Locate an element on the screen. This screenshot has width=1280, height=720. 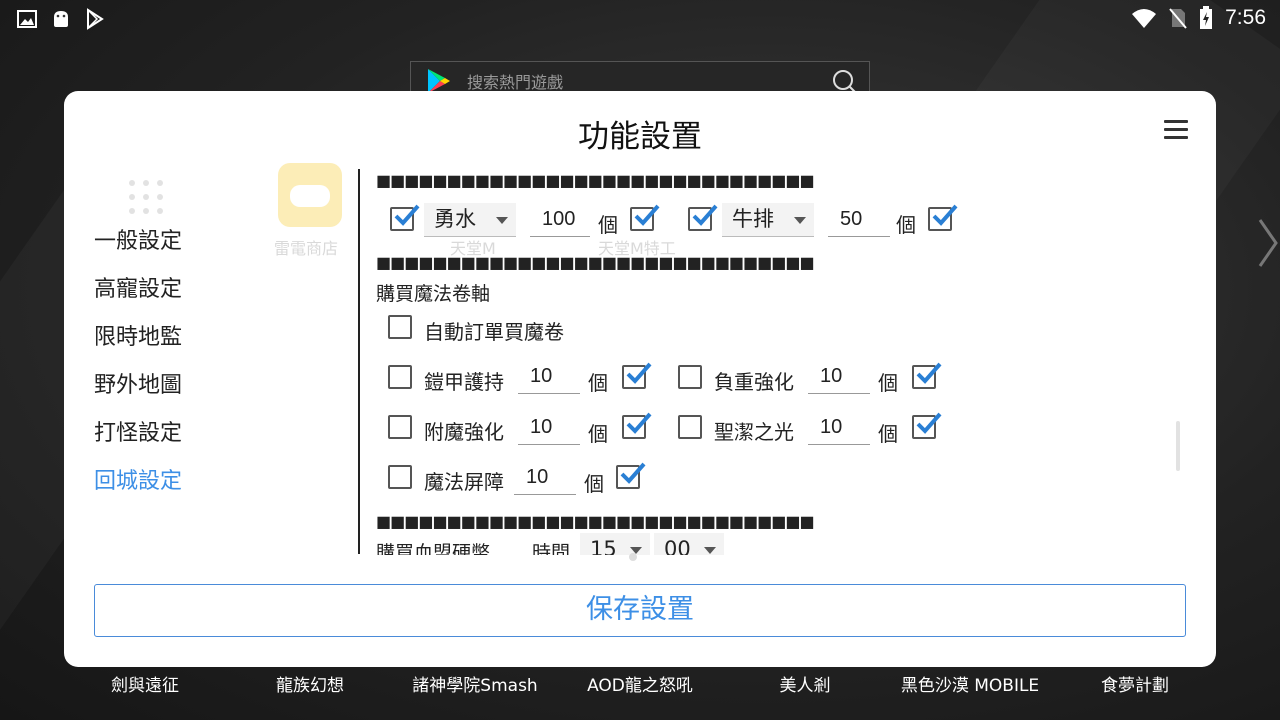
battery-charging-icon is located at coordinates (1206, 17).